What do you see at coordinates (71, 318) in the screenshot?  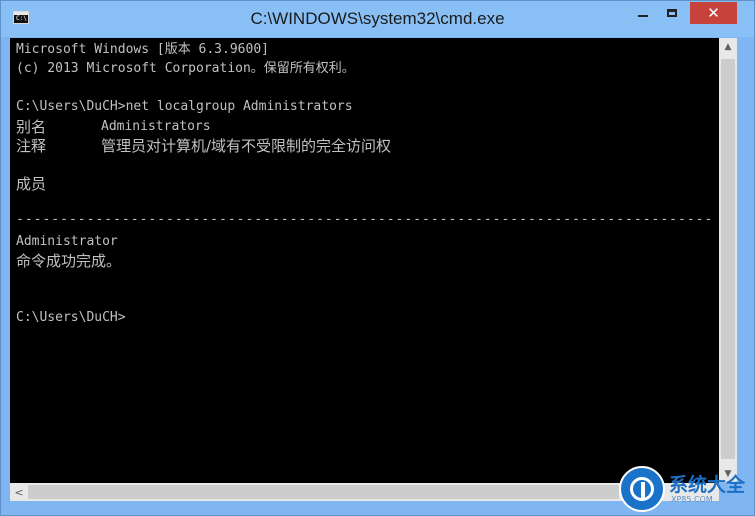 I see `command-prompt: C:\Users\DuCH>` at bounding box center [71, 318].